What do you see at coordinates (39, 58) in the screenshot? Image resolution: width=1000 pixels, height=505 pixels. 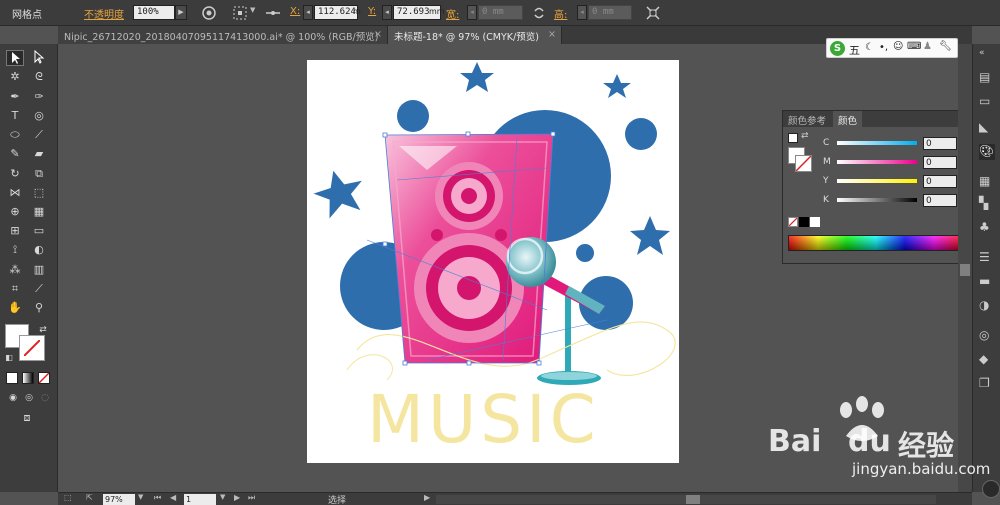 I see `direct-selection-tool-icon` at bounding box center [39, 58].